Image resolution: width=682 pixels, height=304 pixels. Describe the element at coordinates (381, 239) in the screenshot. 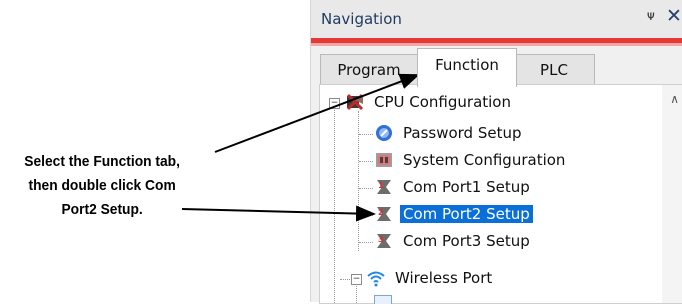

I see `svg-text: 3` at that location.